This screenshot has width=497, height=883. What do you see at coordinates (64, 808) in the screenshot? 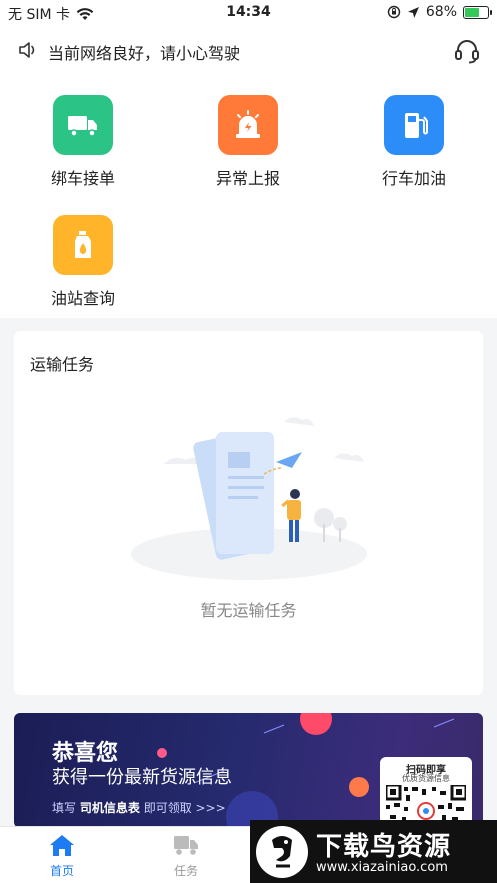
I see `banner-cta-prefix: 填写` at bounding box center [64, 808].